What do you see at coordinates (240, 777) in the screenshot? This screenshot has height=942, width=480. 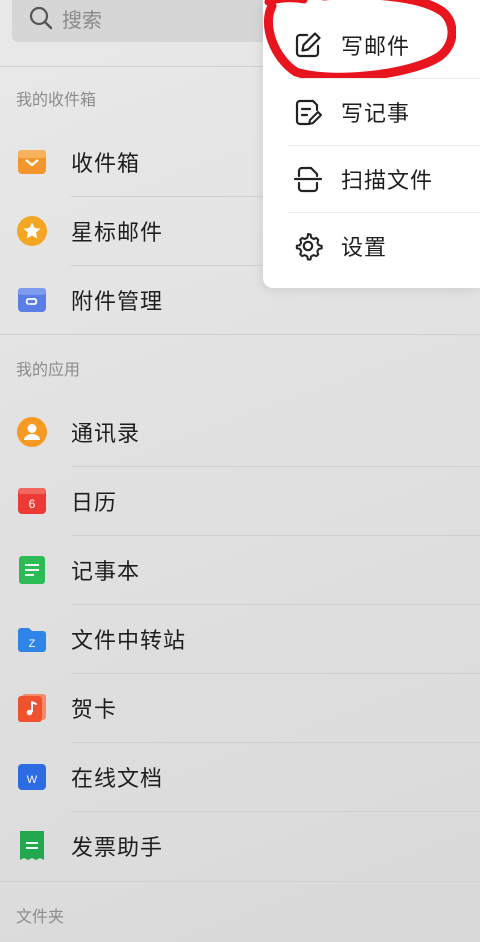 I see `menu-item-online-docs: W 在线文档` at bounding box center [240, 777].